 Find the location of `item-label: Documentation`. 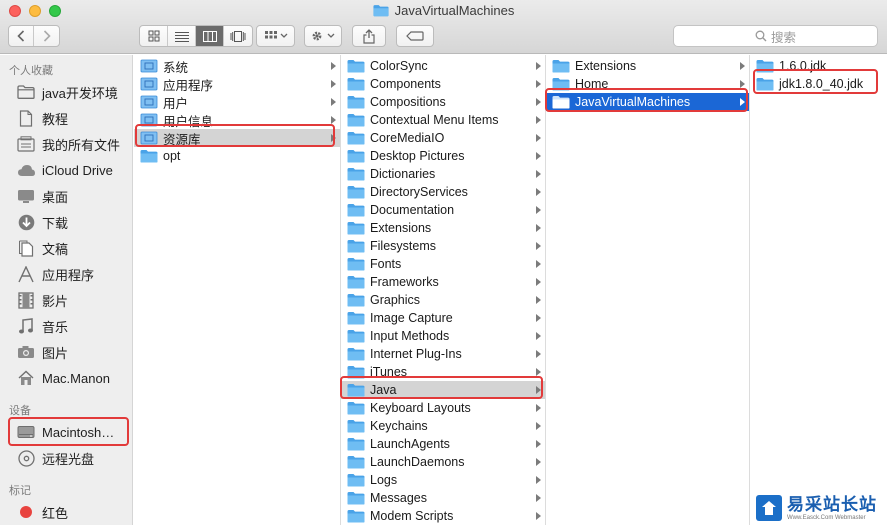

item-label: Documentation is located at coordinates (412, 210).